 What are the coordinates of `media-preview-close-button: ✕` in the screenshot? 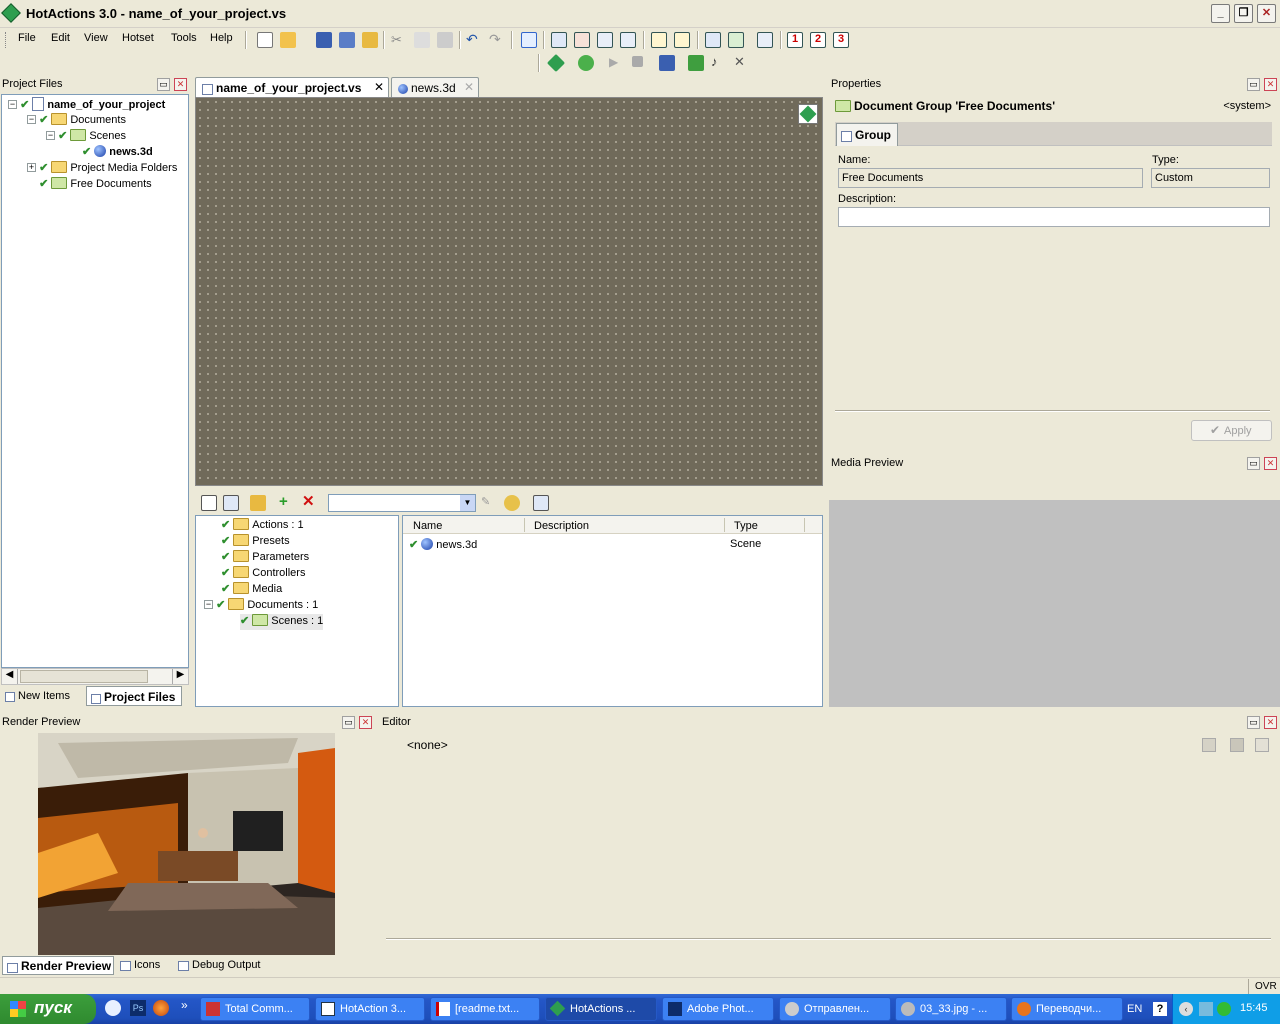 It's located at (1270, 463).